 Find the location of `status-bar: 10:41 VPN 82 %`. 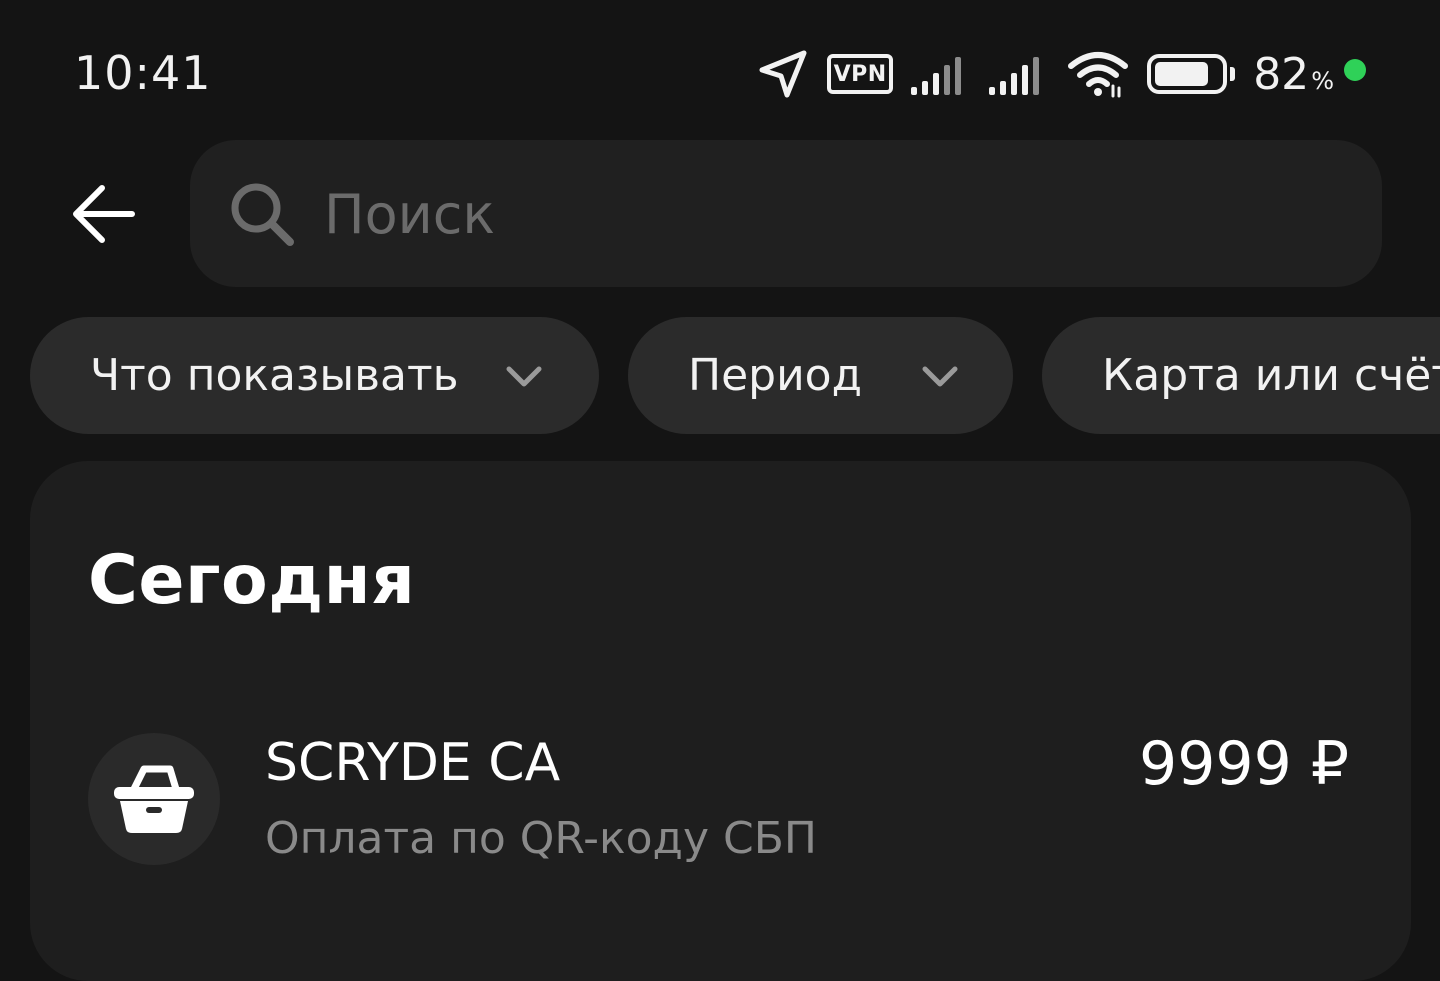

status-bar: 10:41 VPN 82 % is located at coordinates (720, 70).